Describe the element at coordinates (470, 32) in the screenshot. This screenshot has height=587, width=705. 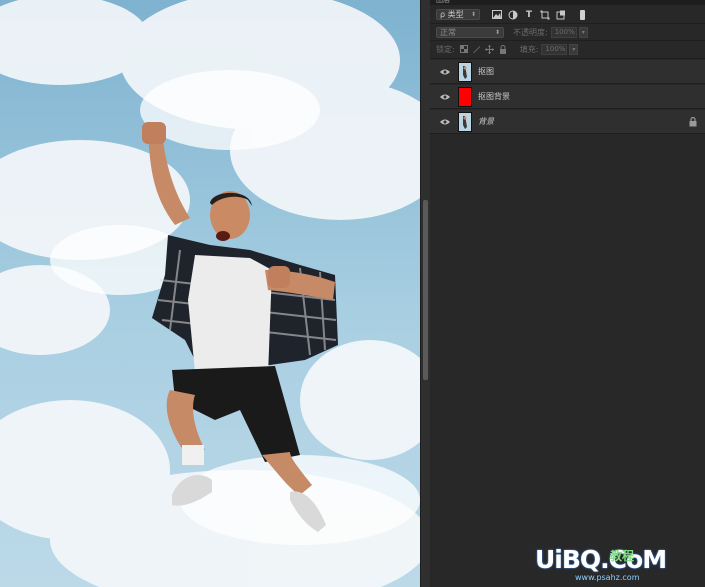
I see `blend-mode-select: 正常 ⬍` at that location.